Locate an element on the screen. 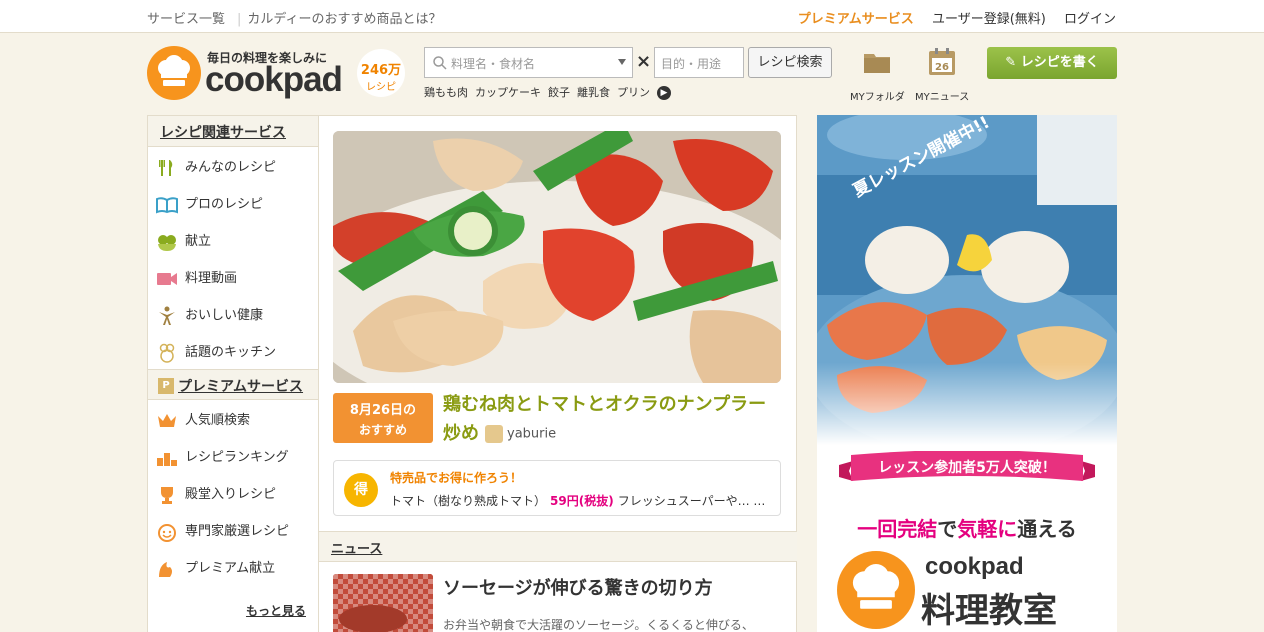 This screenshot has height=632, width=1264. sausage-illustration is located at coordinates (383, 603).